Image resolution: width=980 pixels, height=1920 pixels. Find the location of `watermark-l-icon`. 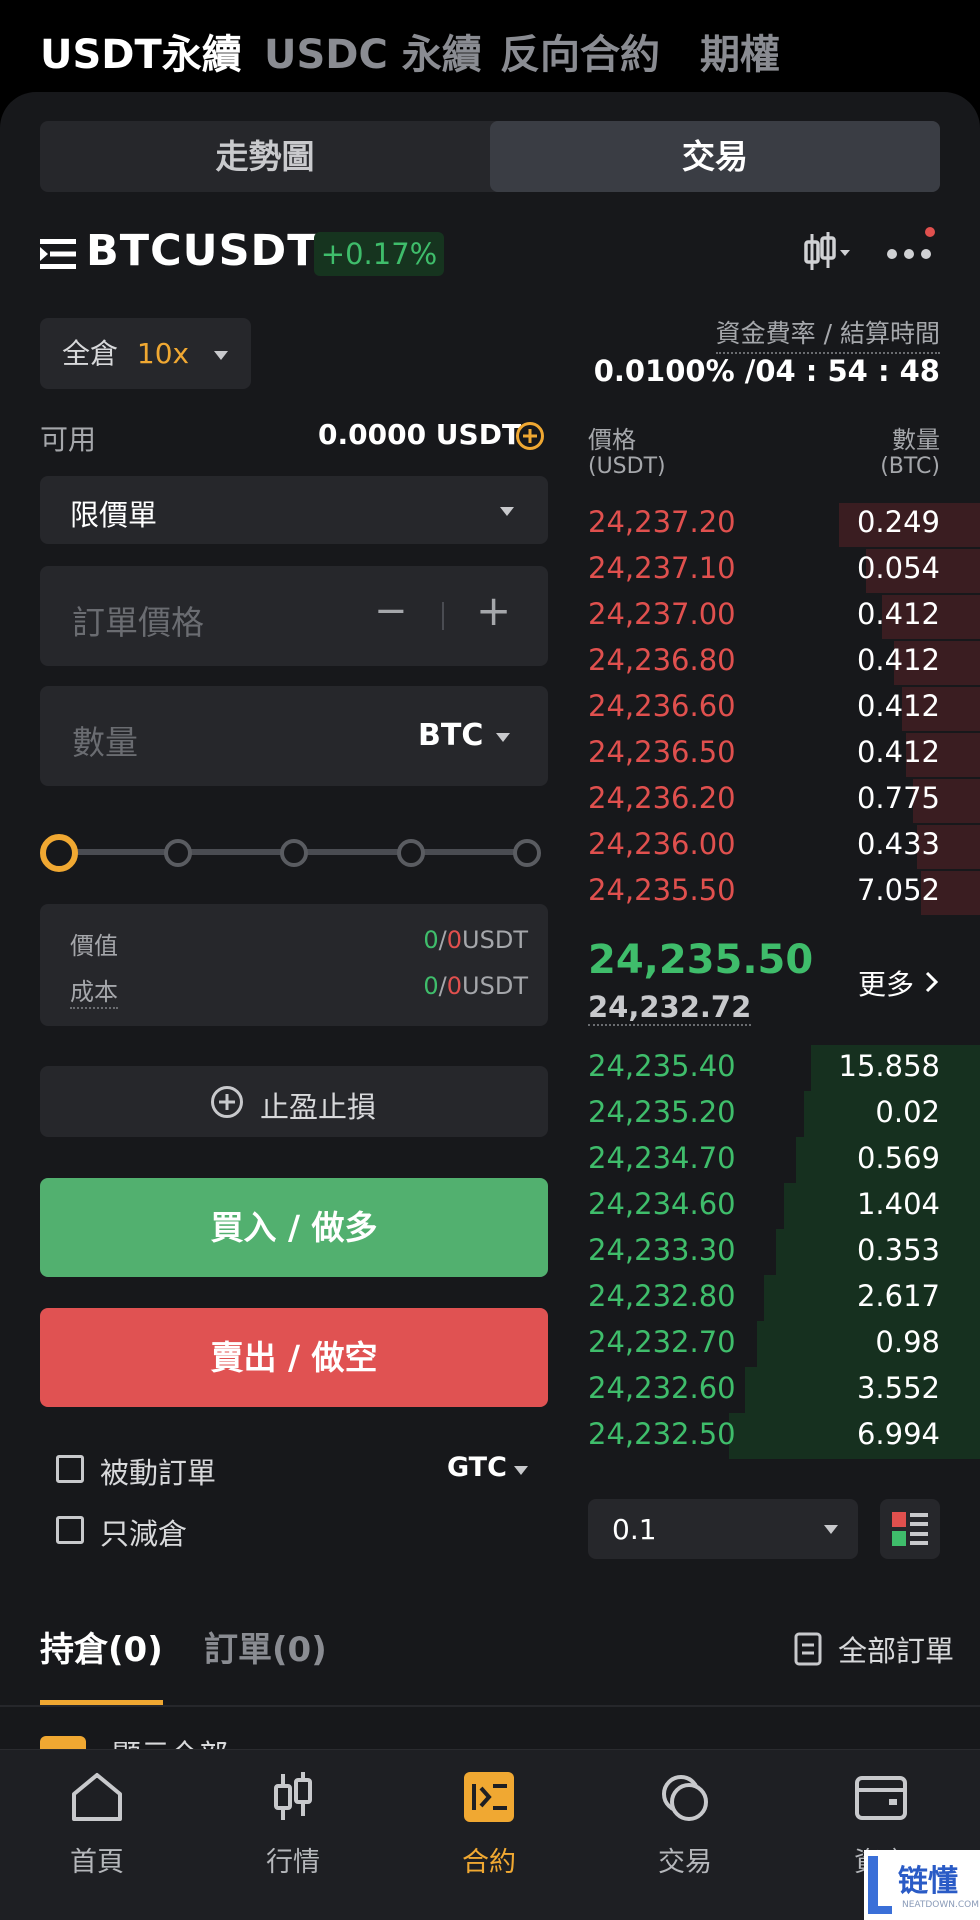

watermark-l-icon is located at coordinates (880, 1885).